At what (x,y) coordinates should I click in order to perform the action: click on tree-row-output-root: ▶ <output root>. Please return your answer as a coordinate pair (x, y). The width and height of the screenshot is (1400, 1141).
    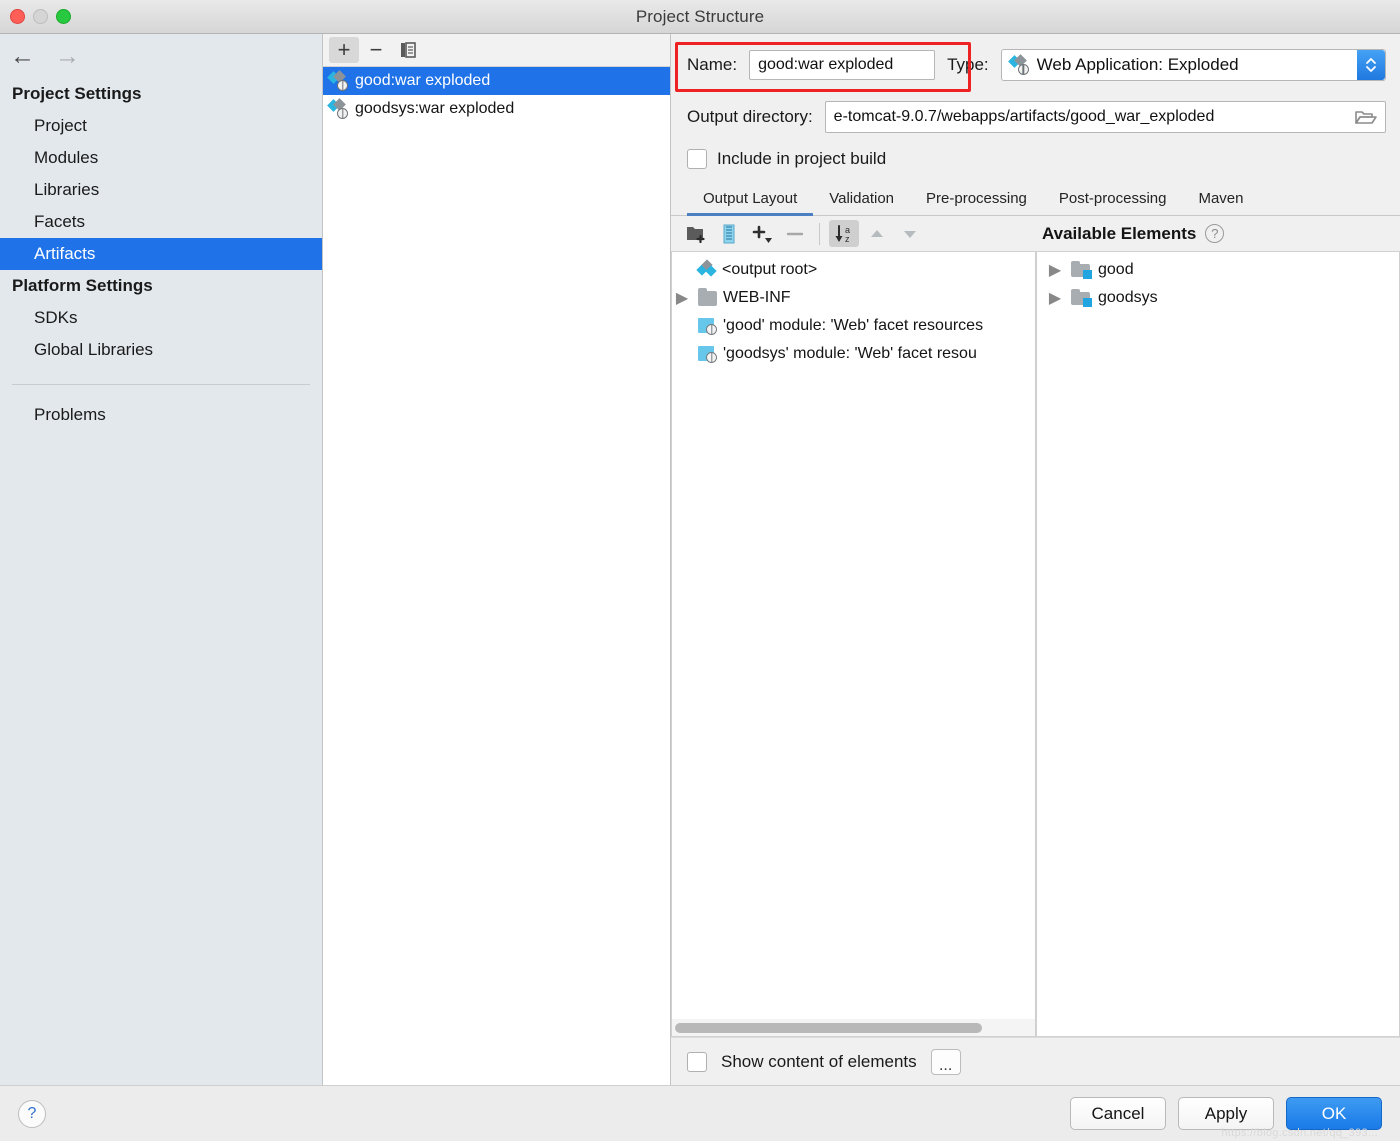
    Looking at the image, I should click on (853, 270).